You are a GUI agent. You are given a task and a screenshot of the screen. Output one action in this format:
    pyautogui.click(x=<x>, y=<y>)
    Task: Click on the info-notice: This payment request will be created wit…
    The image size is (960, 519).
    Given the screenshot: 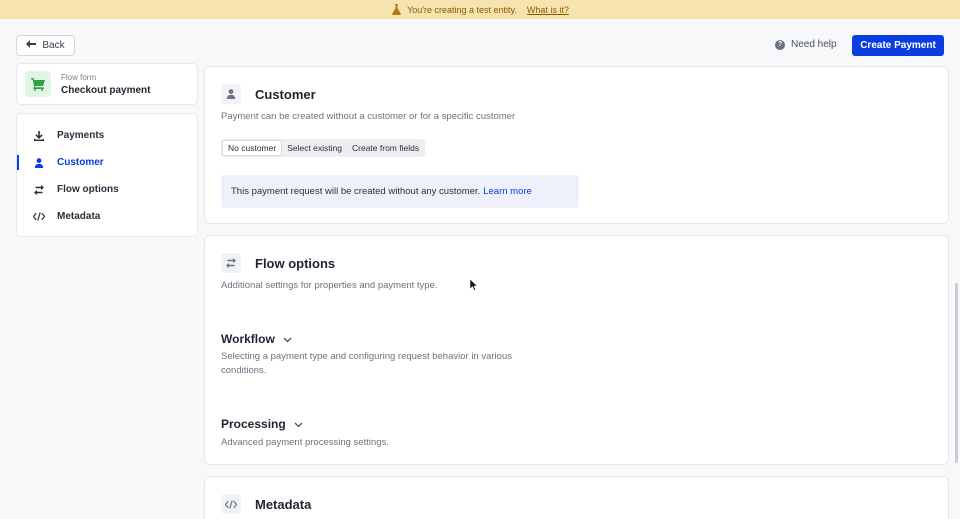 What is the action you would take?
    pyautogui.click(x=400, y=191)
    